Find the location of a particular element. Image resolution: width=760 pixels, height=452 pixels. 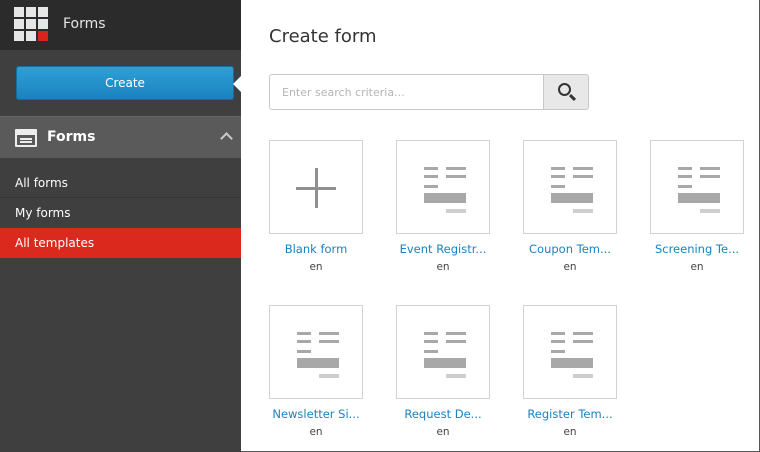

chevron-up-icon is located at coordinates (226, 138).